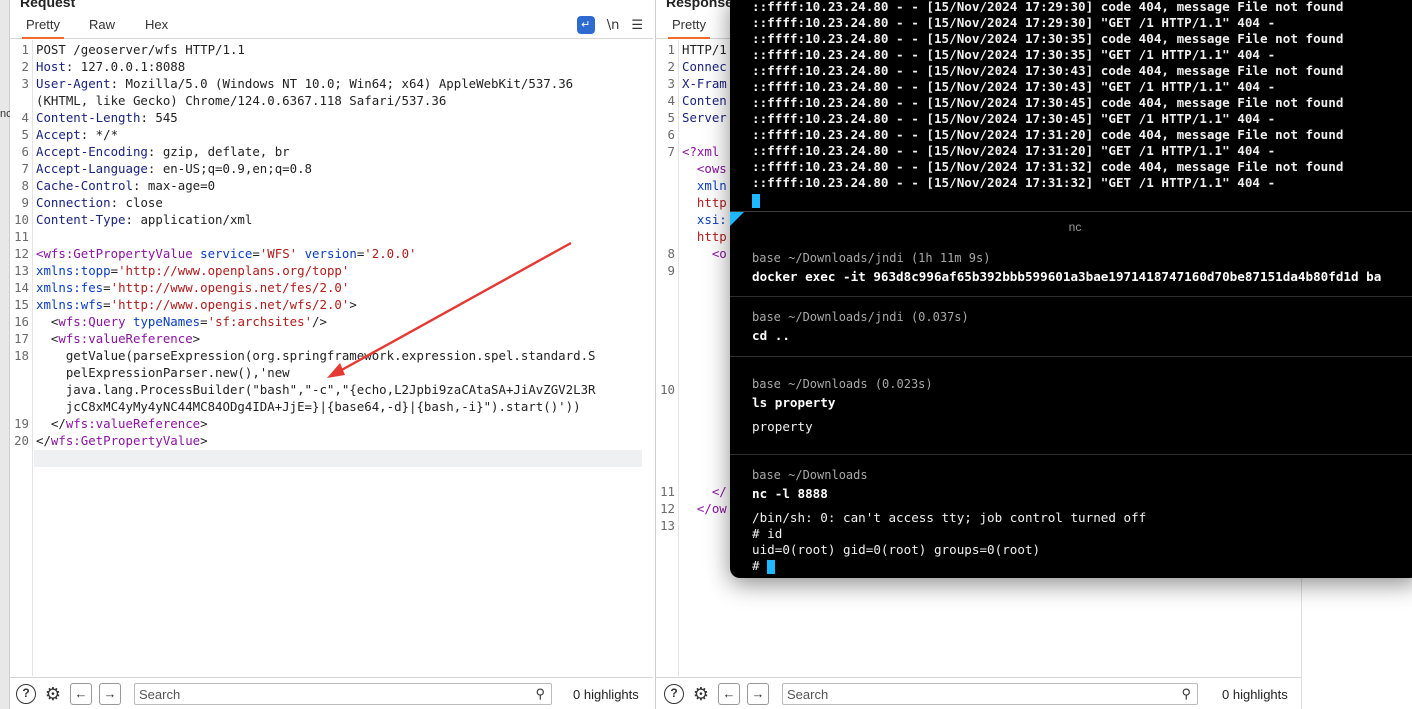 This screenshot has width=1412, height=709. I want to click on response-line-gutter: 1 2 3 4 5 6 7 8 9 10 11 12 13, so click(667, 358).